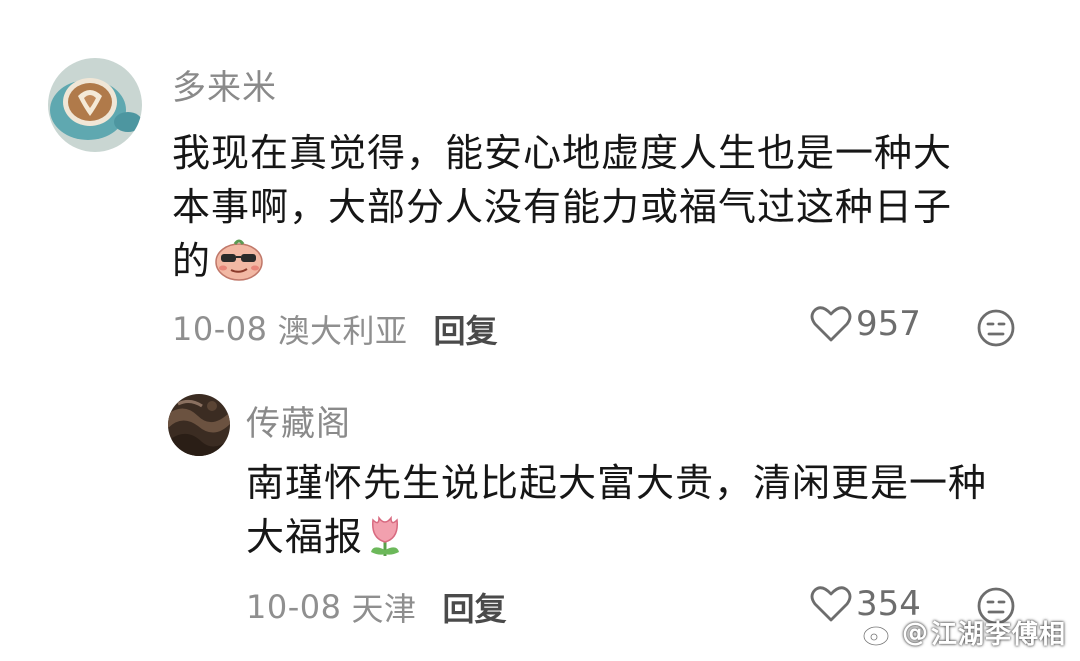 The width and height of the screenshot is (1080, 661). What do you see at coordinates (562, 153) in the screenshot?
I see `comment-line: 我现在真觉得，能安心地虚度人生也是一种大` at bounding box center [562, 153].